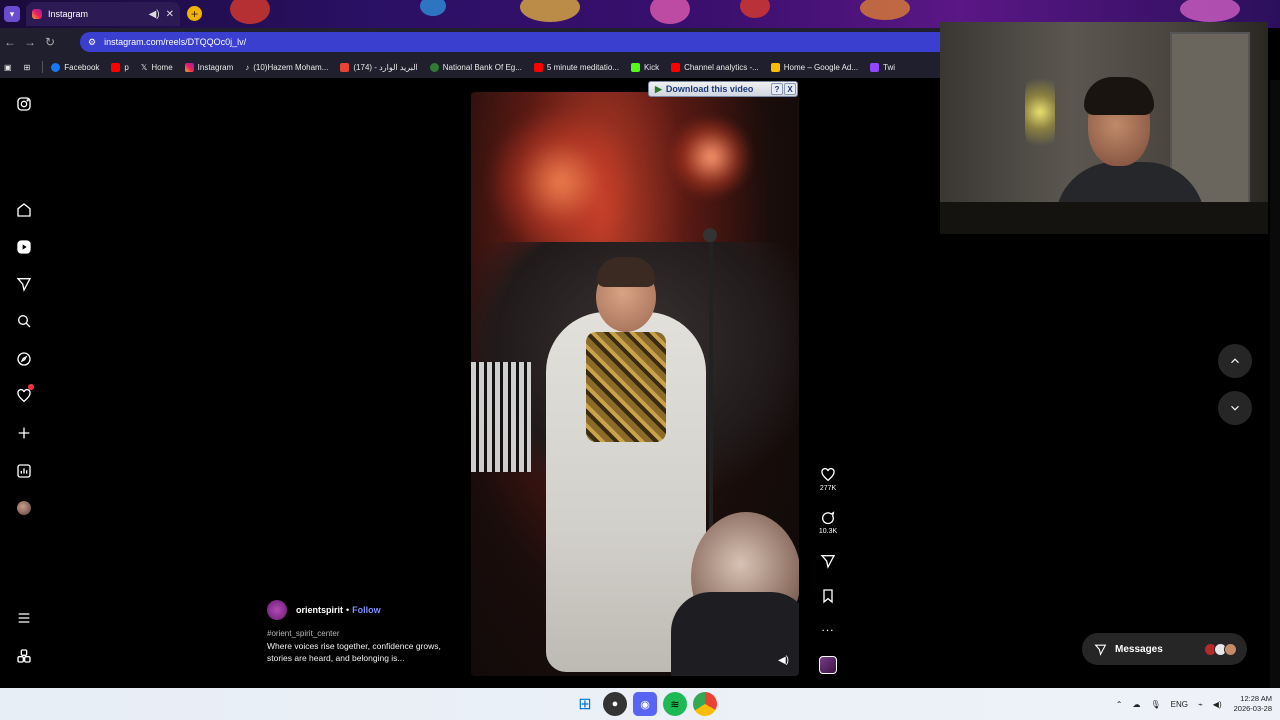  I want to click on bookmark-facebook: Facebook, so click(75, 67).